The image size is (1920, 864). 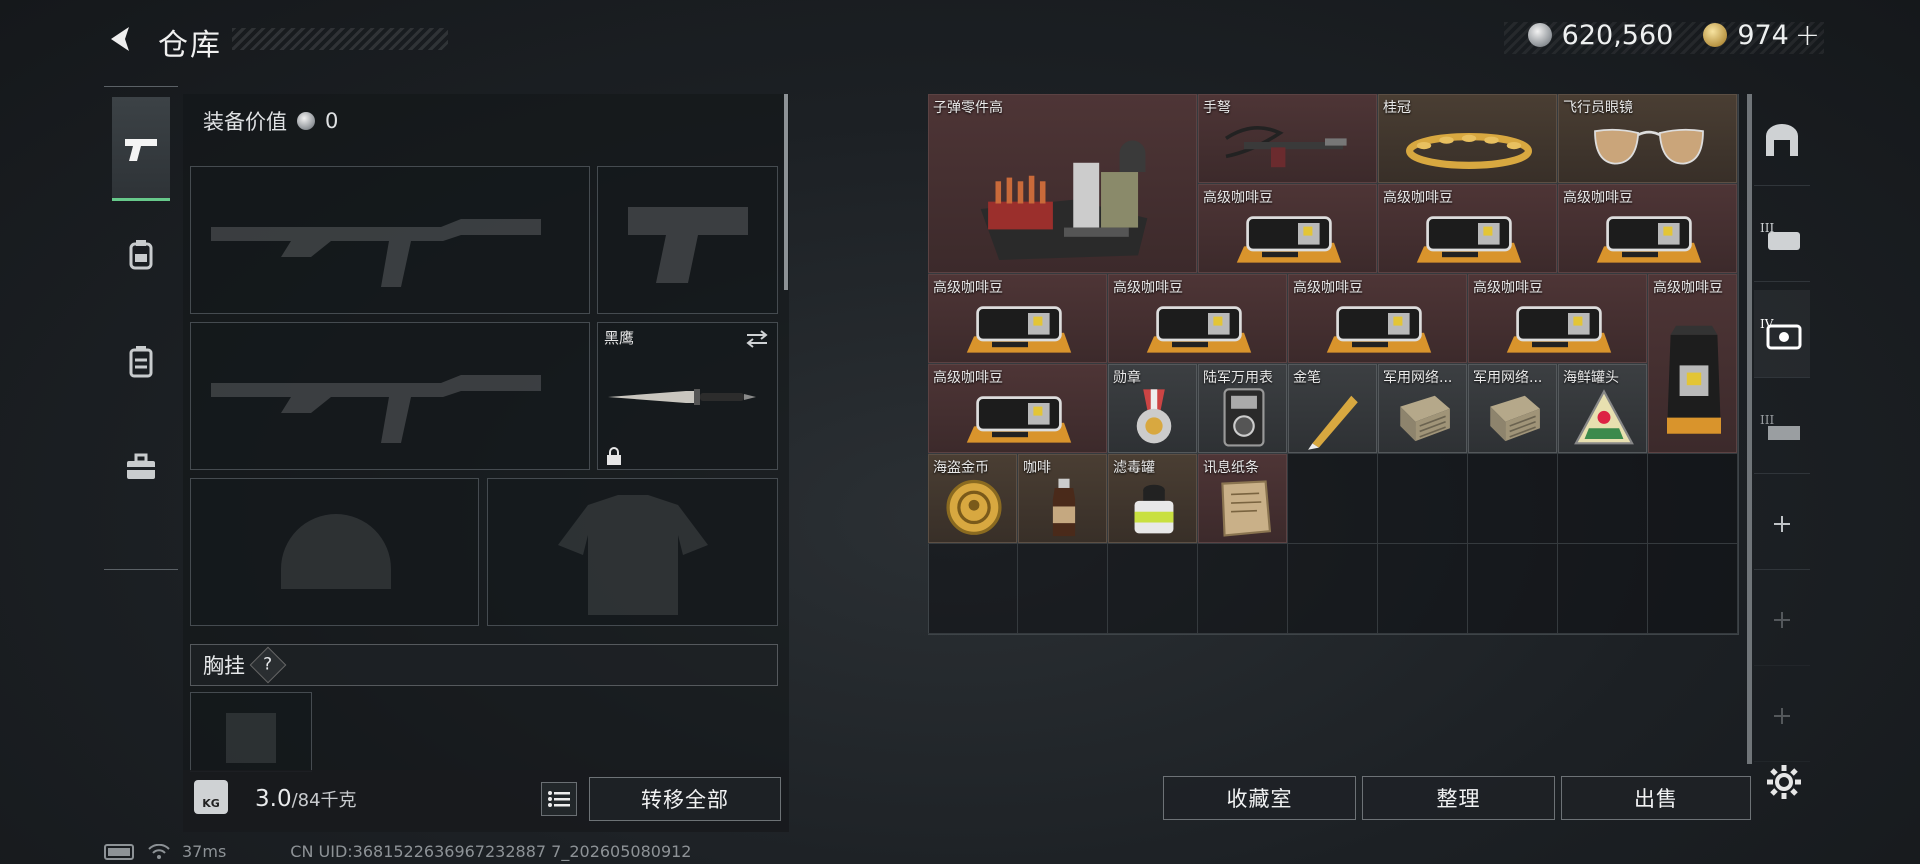 What do you see at coordinates (972, 498) in the screenshot?
I see `stash-item-pirate-coin: 海盗金币` at bounding box center [972, 498].